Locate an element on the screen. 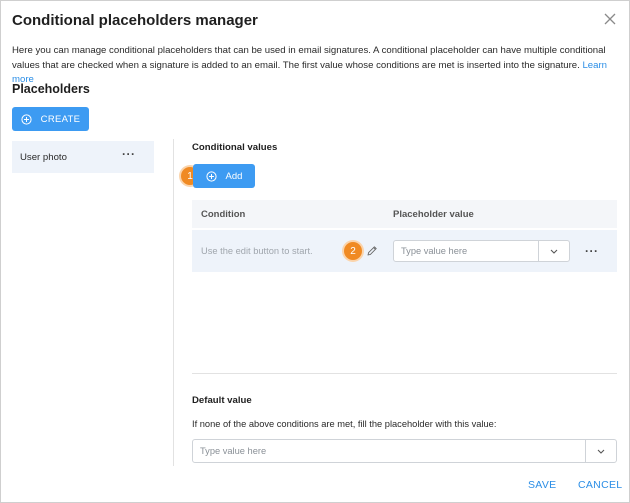 The height and width of the screenshot is (503, 630). default-dropdown-button is located at coordinates (600, 451).